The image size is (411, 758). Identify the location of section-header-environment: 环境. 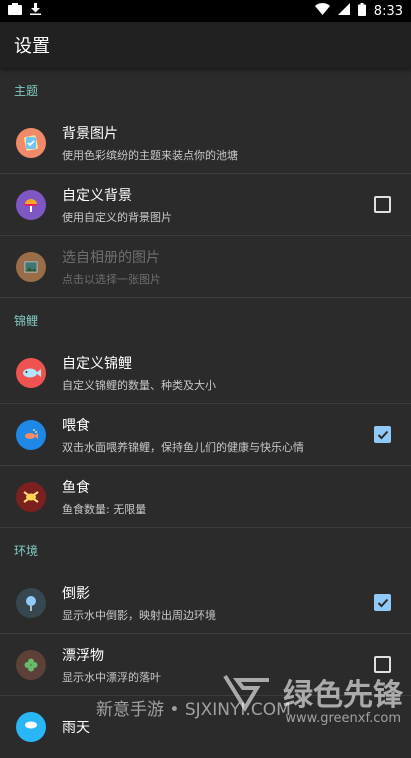
(26, 550).